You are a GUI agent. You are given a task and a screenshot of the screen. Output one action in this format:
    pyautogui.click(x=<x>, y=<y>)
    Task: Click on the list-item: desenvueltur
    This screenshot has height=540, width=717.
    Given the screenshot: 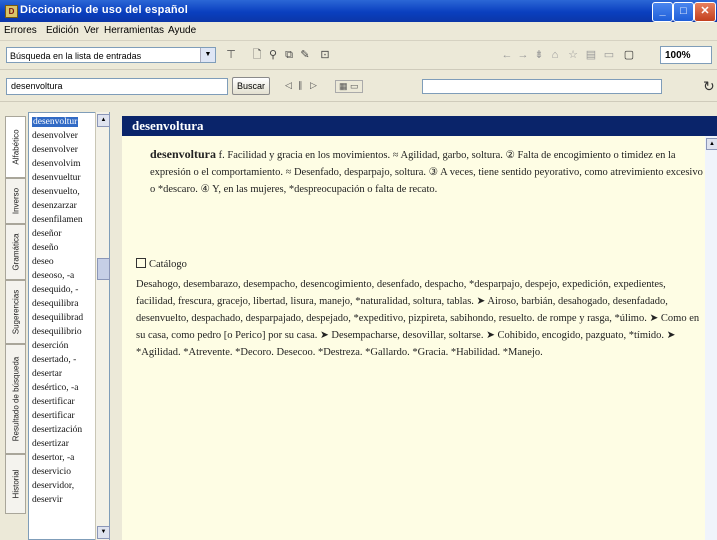 What is the action you would take?
    pyautogui.click(x=56, y=178)
    